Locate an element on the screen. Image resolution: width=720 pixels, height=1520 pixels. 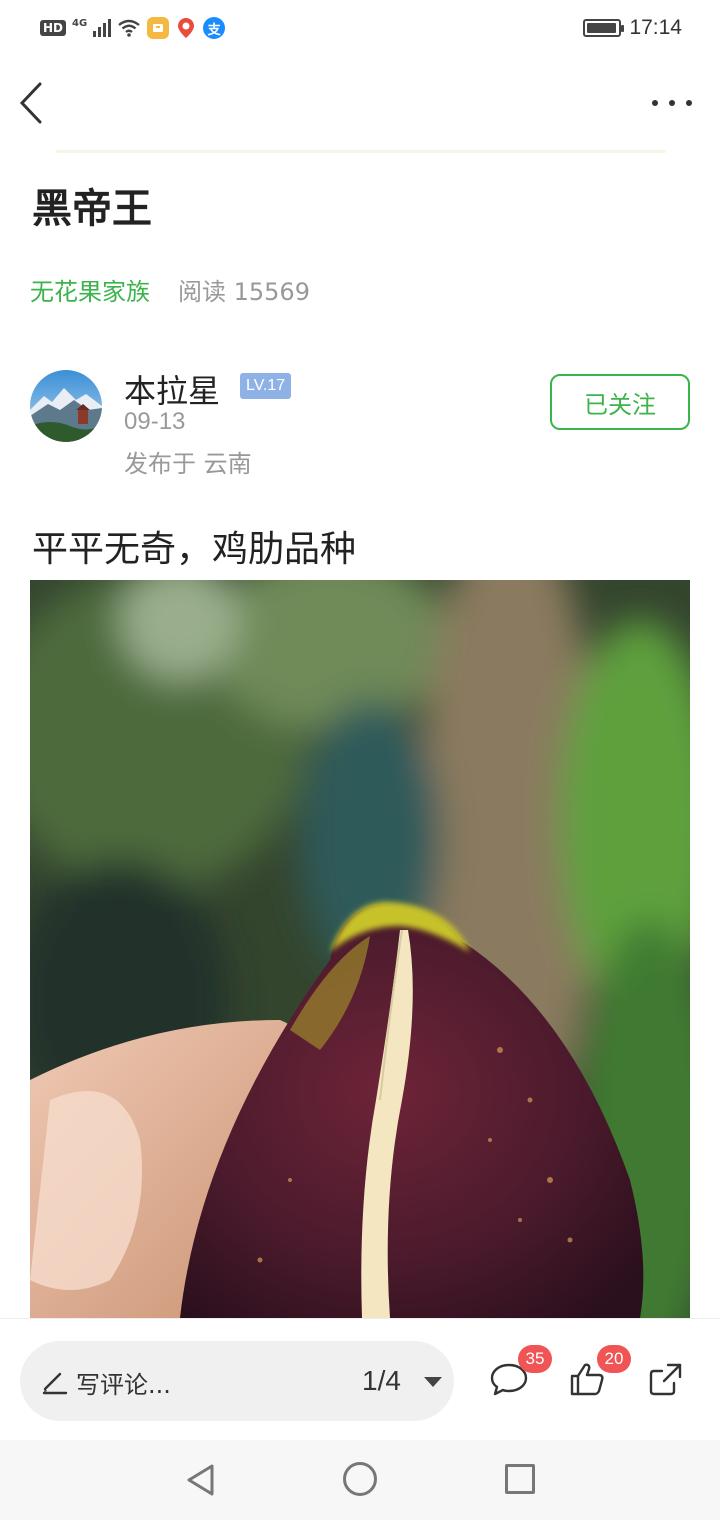
back-chevron-icon is located at coordinates (36, 103).